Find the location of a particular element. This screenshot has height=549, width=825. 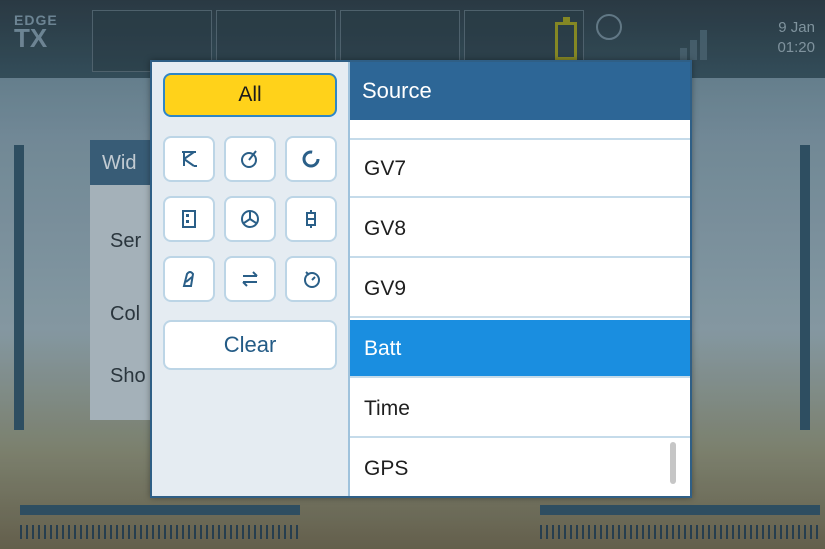

channel-icon is located at coordinates (189, 219).